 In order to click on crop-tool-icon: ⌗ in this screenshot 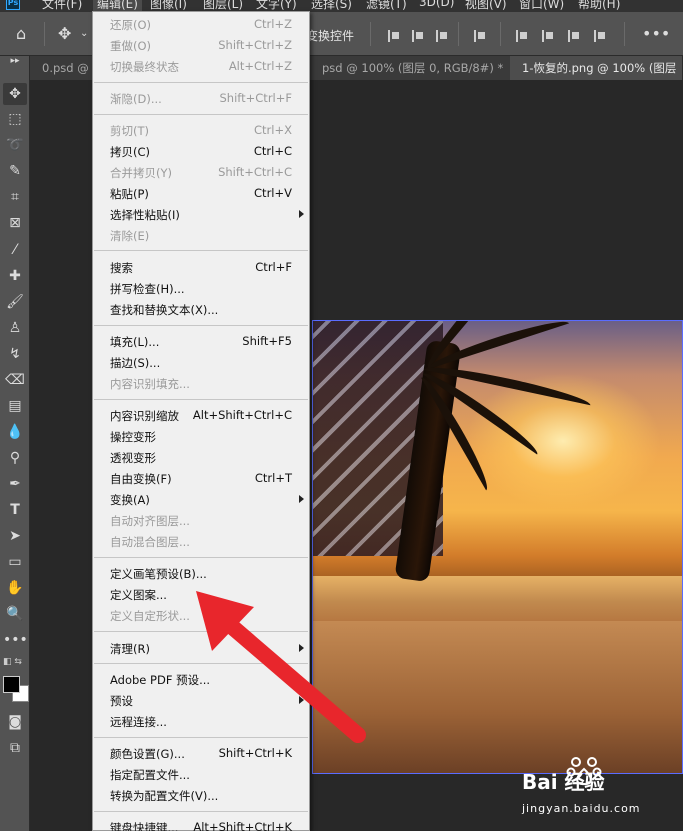, I will do `click(15, 197)`.